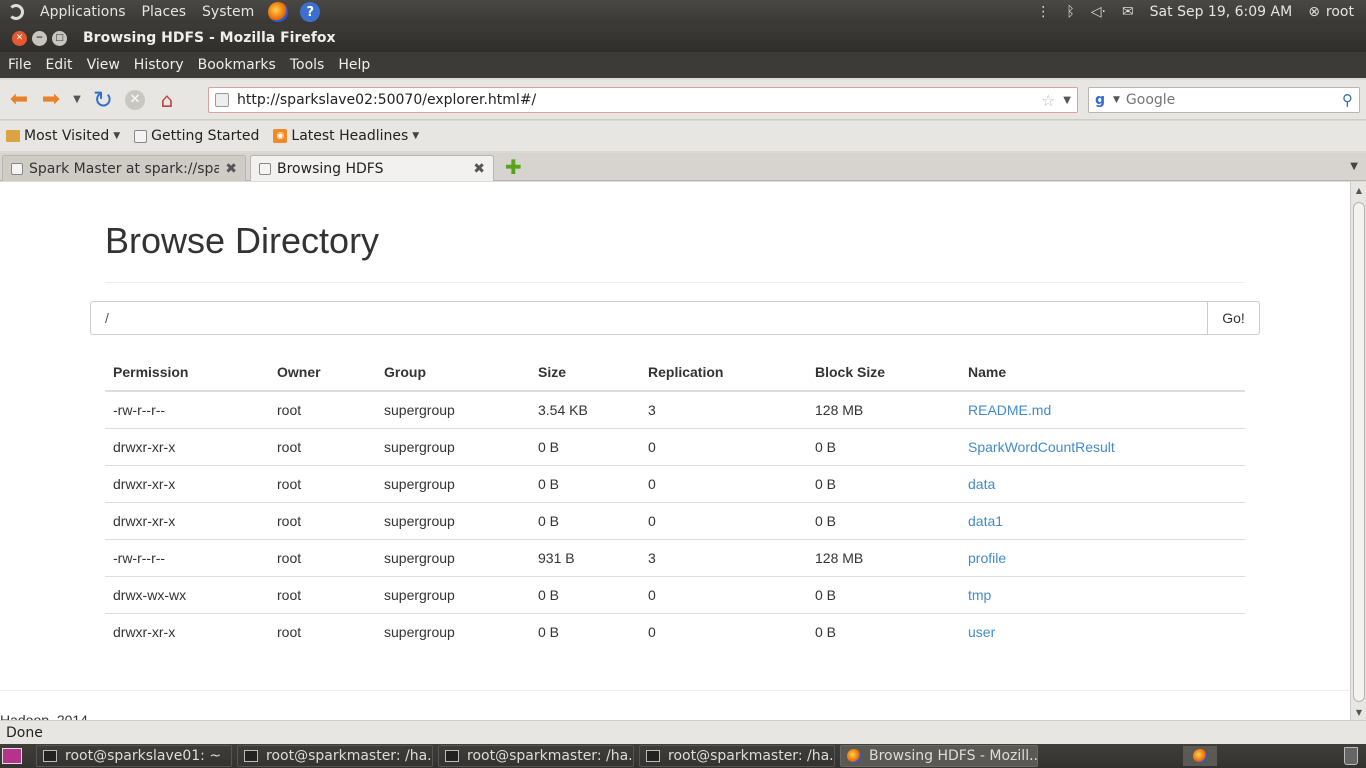 Image resolution: width=1366 pixels, height=768 pixels. Describe the element at coordinates (135, 100) in the screenshot. I see `stop-button: ✕` at that location.